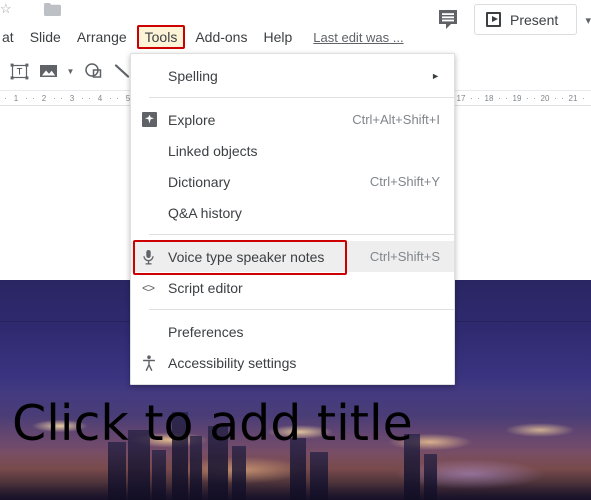 The image size is (591, 500). What do you see at coordinates (193, 75) in the screenshot?
I see `menu-item-label: Spelling` at bounding box center [193, 75].